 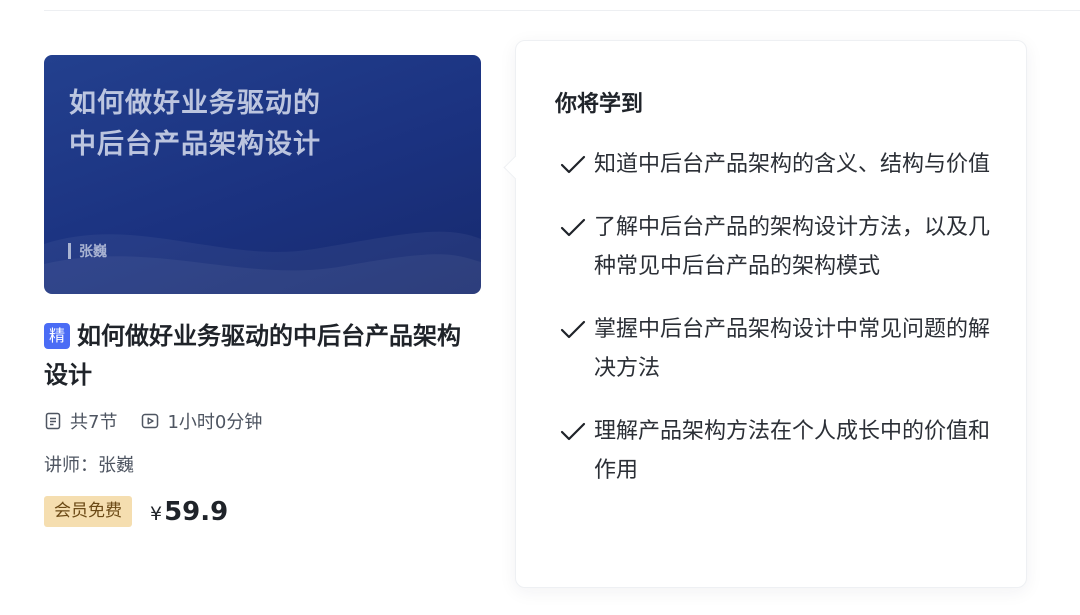 I want to click on course-duration-text: 1小时0分钟, so click(x=215, y=422).